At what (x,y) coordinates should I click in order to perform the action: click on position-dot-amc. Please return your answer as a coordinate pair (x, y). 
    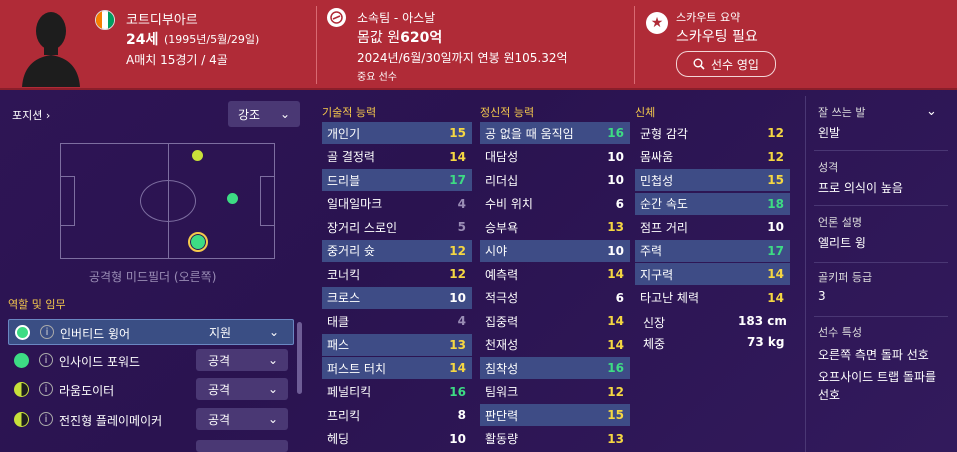
    Looking at the image, I should click on (197, 155).